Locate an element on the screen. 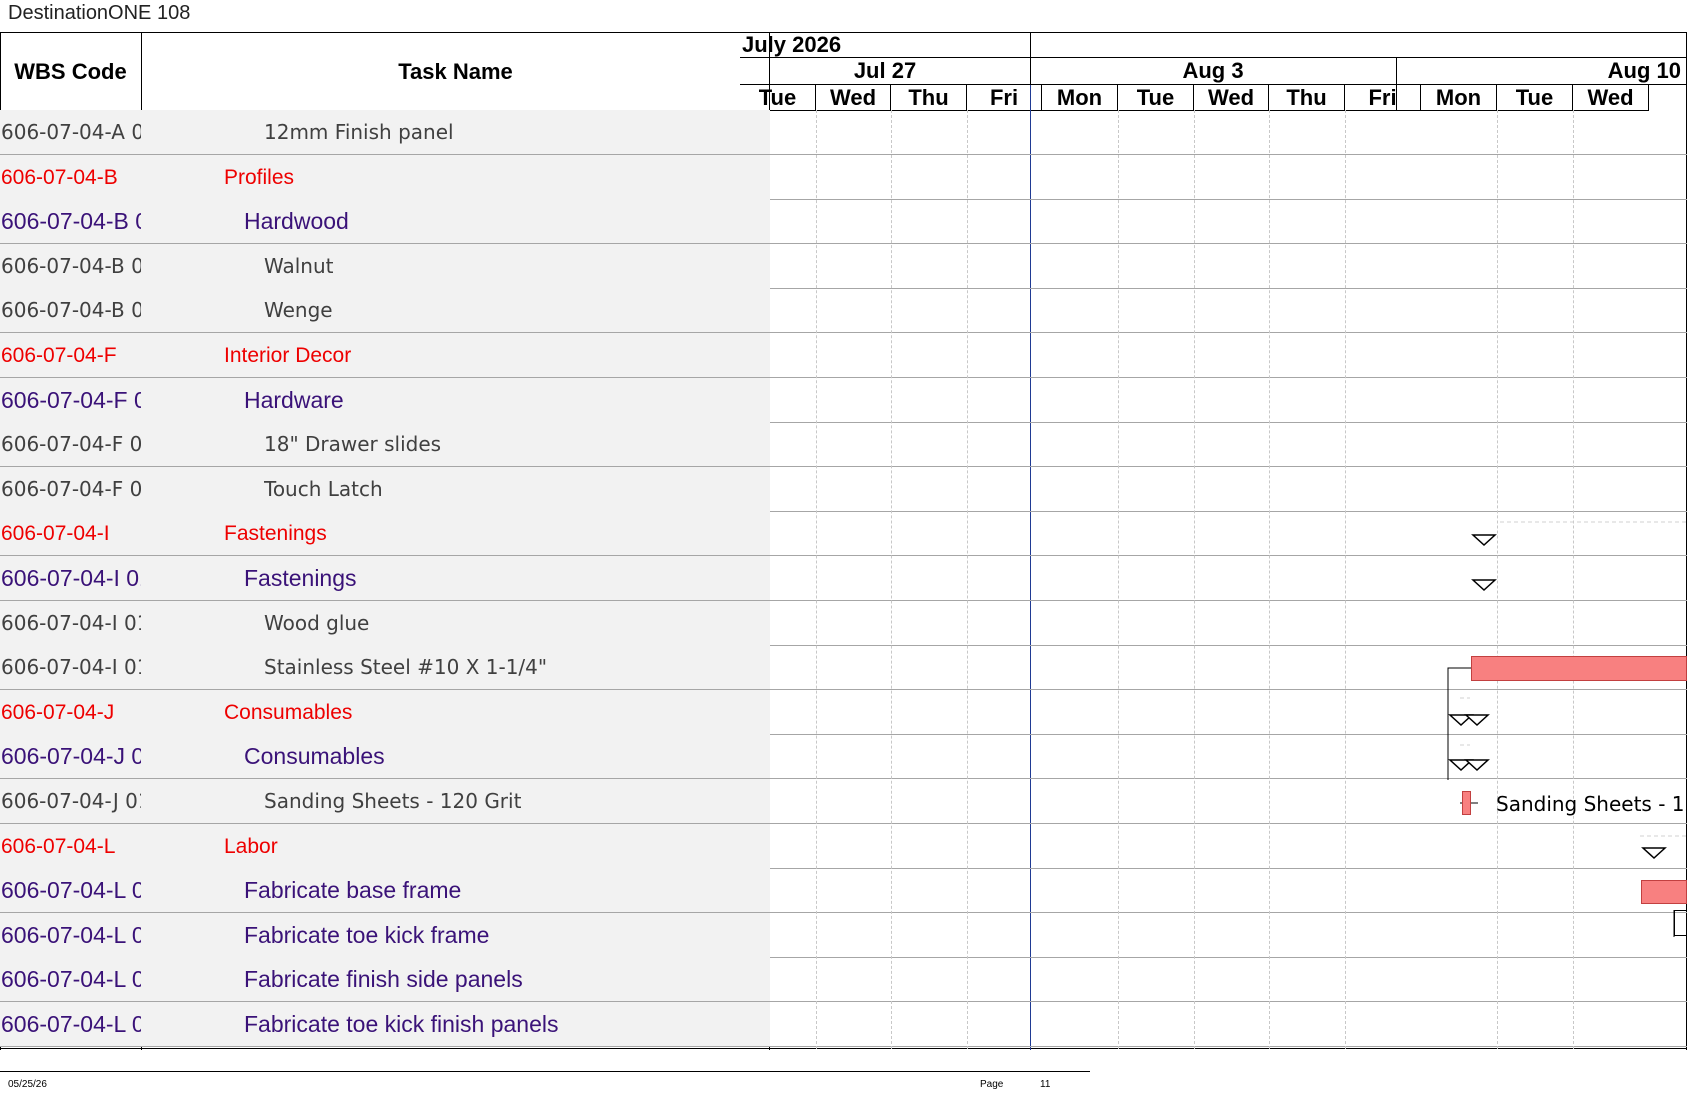  task-name-cell: 18" Drawer slides is located at coordinates (516, 444).